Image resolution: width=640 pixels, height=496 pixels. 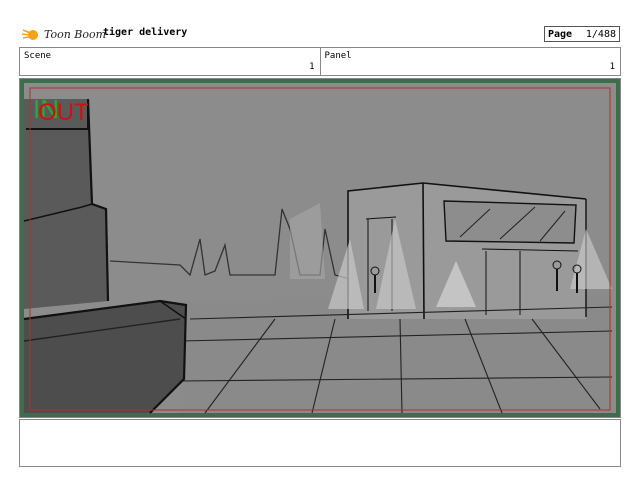 I want to click on scene-cell: Scene 1, so click(x=170, y=61).